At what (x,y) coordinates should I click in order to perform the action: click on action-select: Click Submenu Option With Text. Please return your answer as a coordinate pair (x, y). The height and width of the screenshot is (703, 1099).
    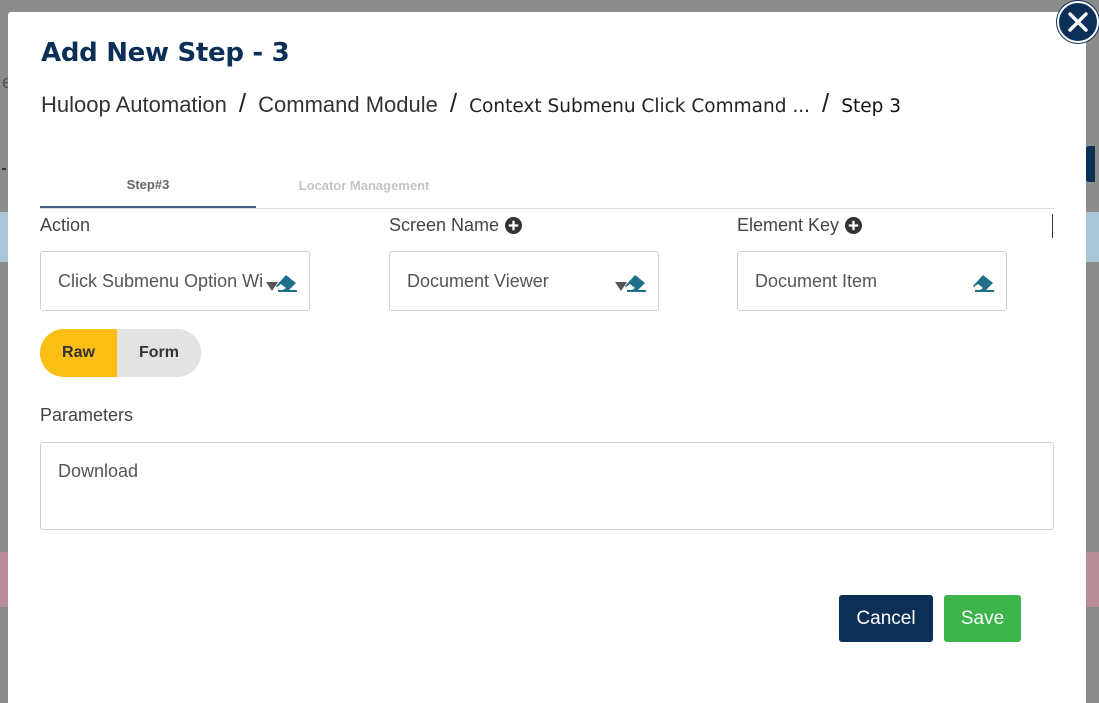
    Looking at the image, I should click on (175, 281).